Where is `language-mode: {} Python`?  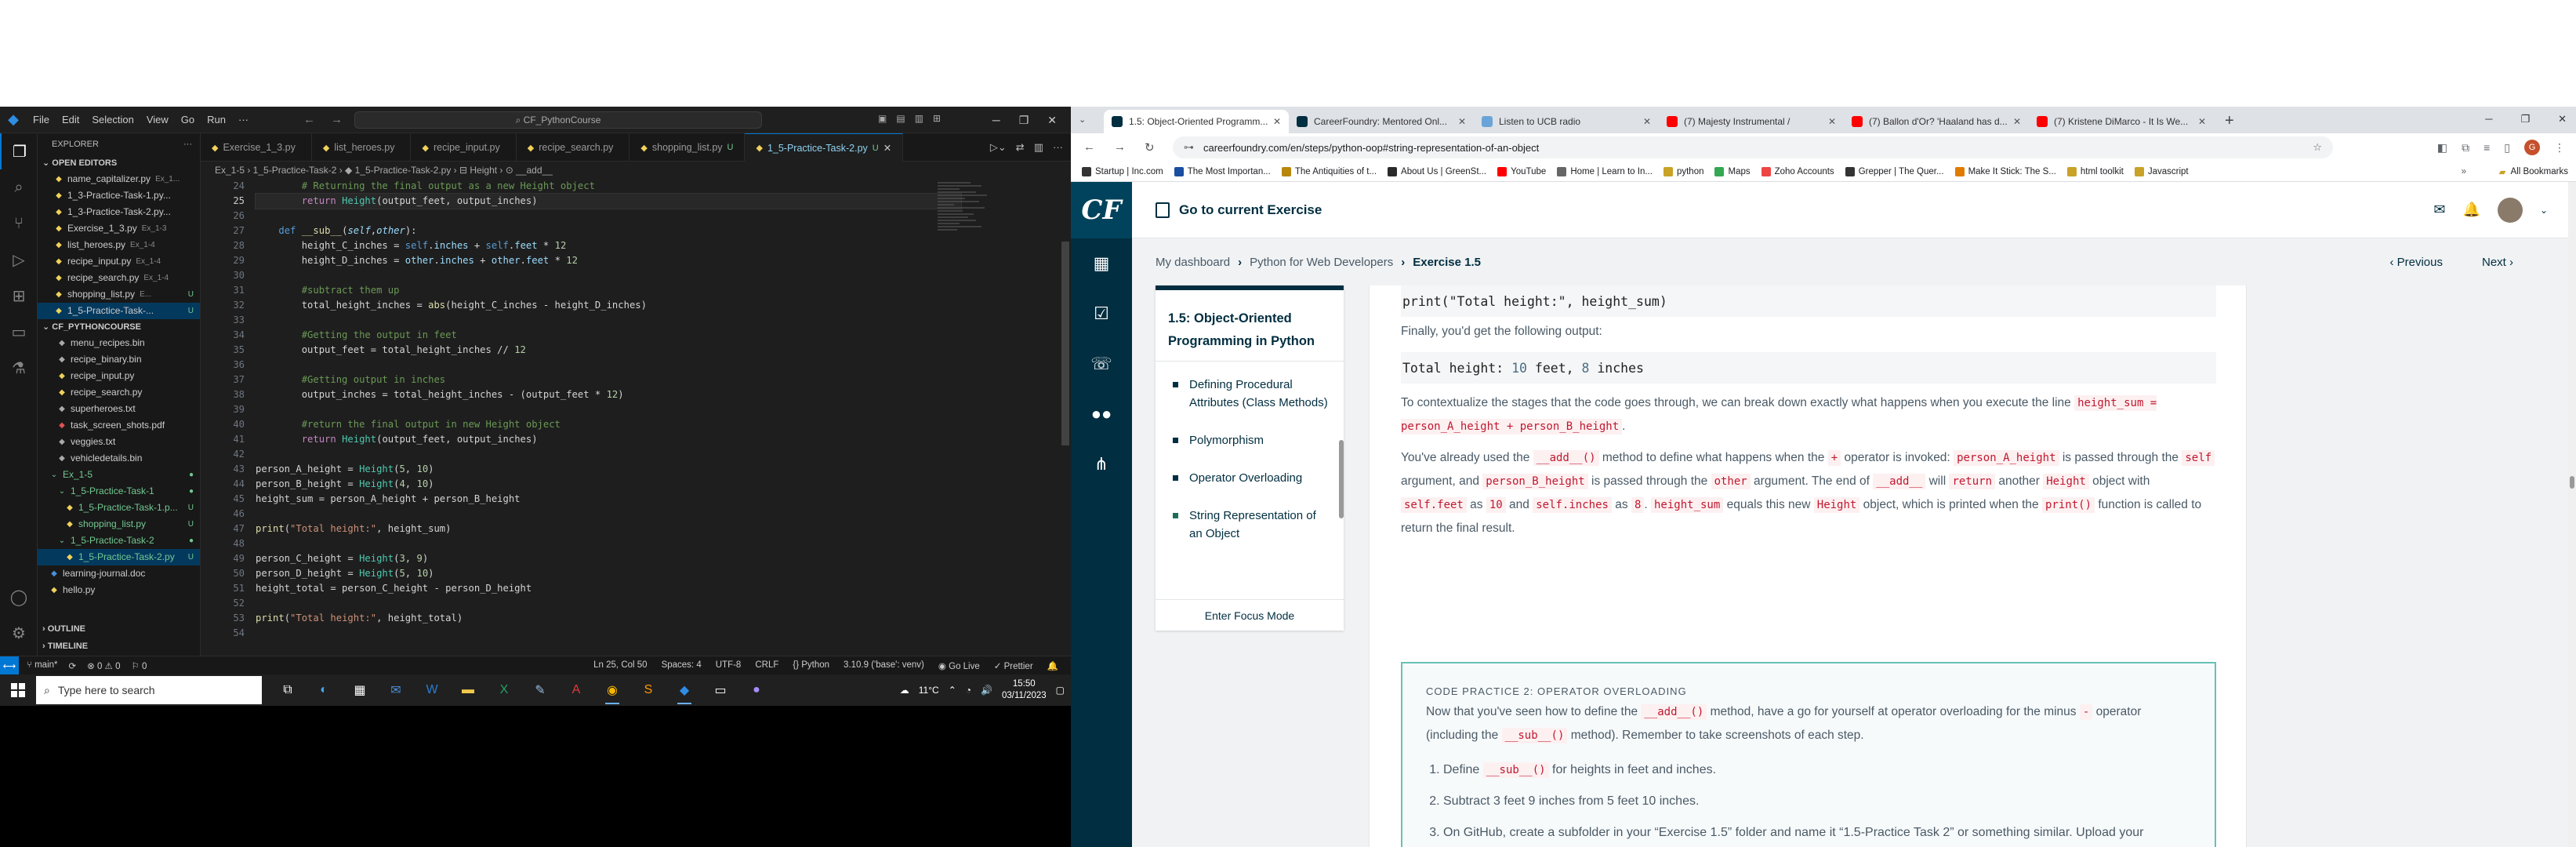
language-mode: {} Python is located at coordinates (811, 665).